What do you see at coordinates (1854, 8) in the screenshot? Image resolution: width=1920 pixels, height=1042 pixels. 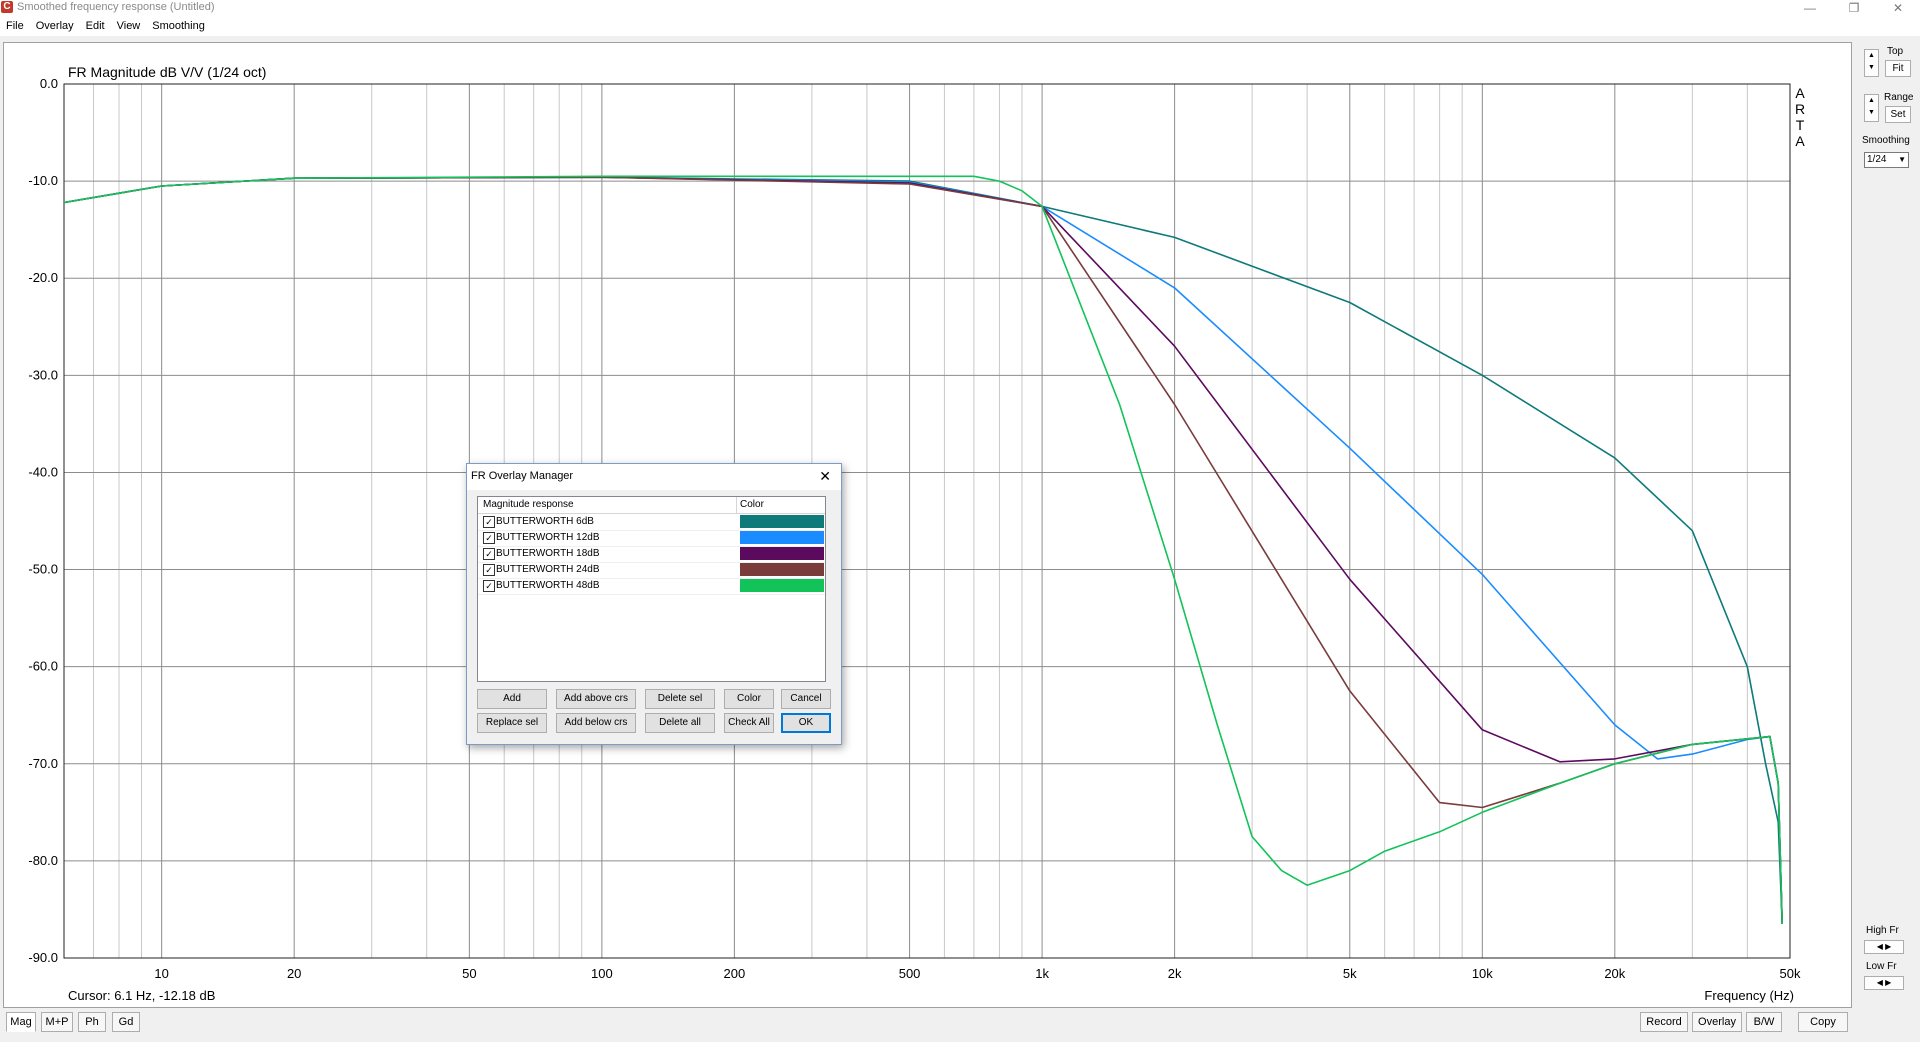 I see `restore-icon: ❐` at bounding box center [1854, 8].